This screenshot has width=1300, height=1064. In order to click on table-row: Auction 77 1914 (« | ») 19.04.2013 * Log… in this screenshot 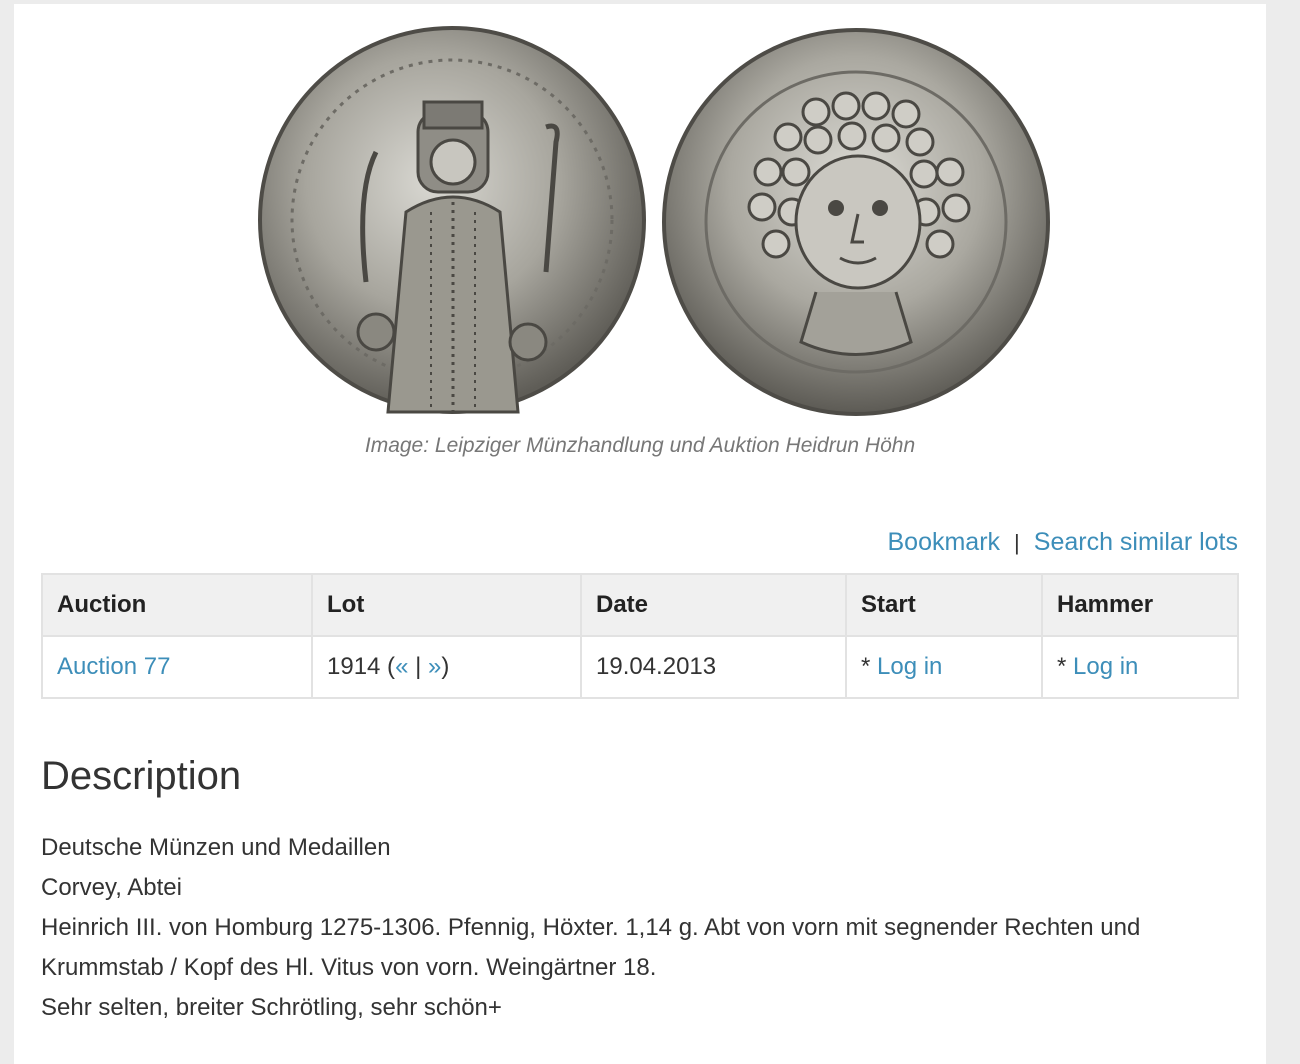, I will do `click(640, 667)`.